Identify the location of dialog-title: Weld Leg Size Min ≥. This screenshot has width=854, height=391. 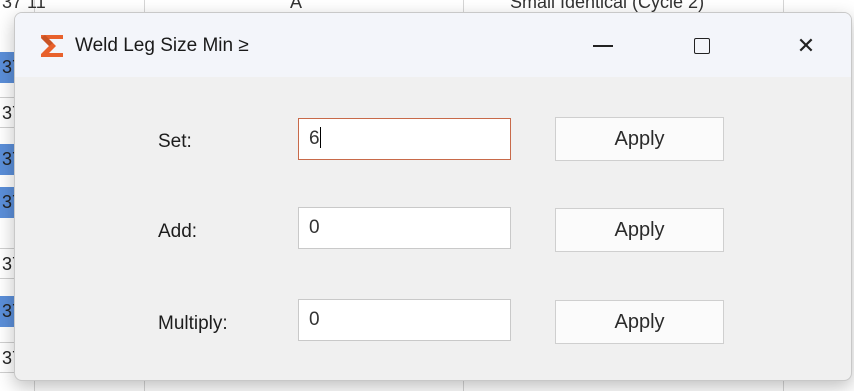
(162, 45).